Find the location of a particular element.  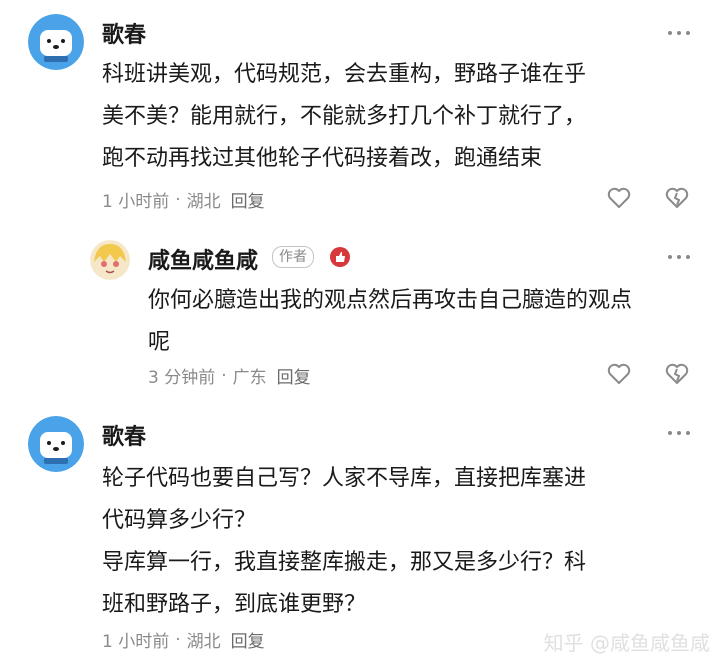

comment-line: 美不美？能用就行，不能就多打几个补丁就行了， is located at coordinates (344, 116).